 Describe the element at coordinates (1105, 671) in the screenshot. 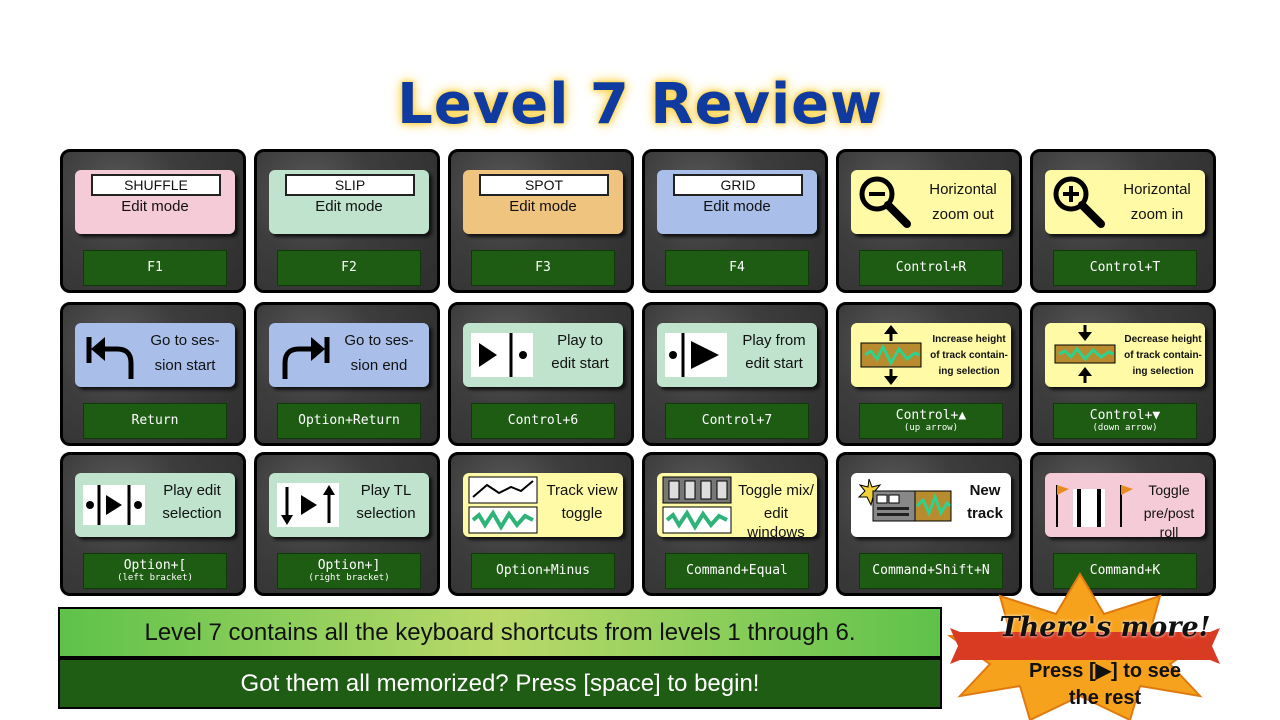

I see `more-instruction-line: Press [▶] to see` at that location.